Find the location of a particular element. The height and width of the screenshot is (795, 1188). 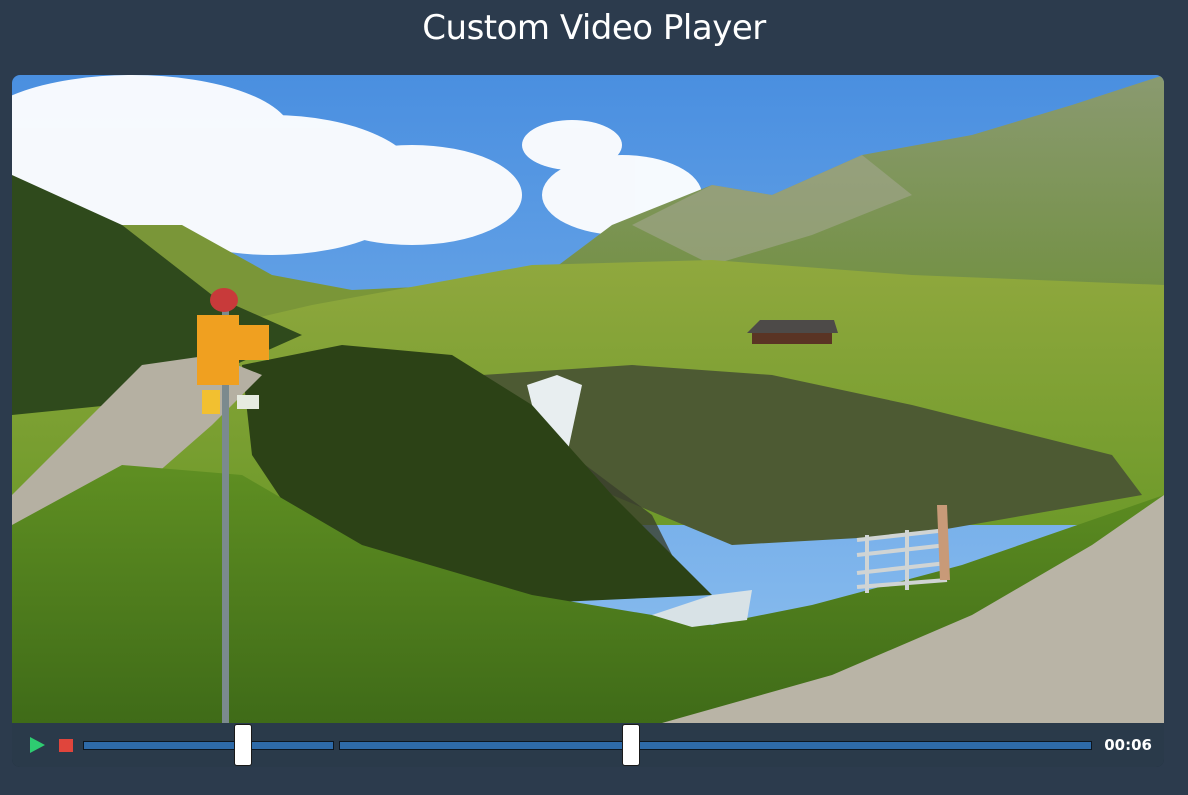

page-title: Custom Video Player is located at coordinates (594, 28).